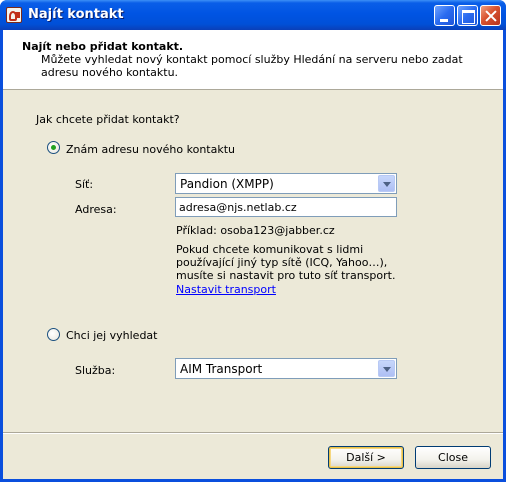 Image resolution: width=506 pixels, height=482 pixels. I want to click on service-label: Služba:, so click(95, 370).